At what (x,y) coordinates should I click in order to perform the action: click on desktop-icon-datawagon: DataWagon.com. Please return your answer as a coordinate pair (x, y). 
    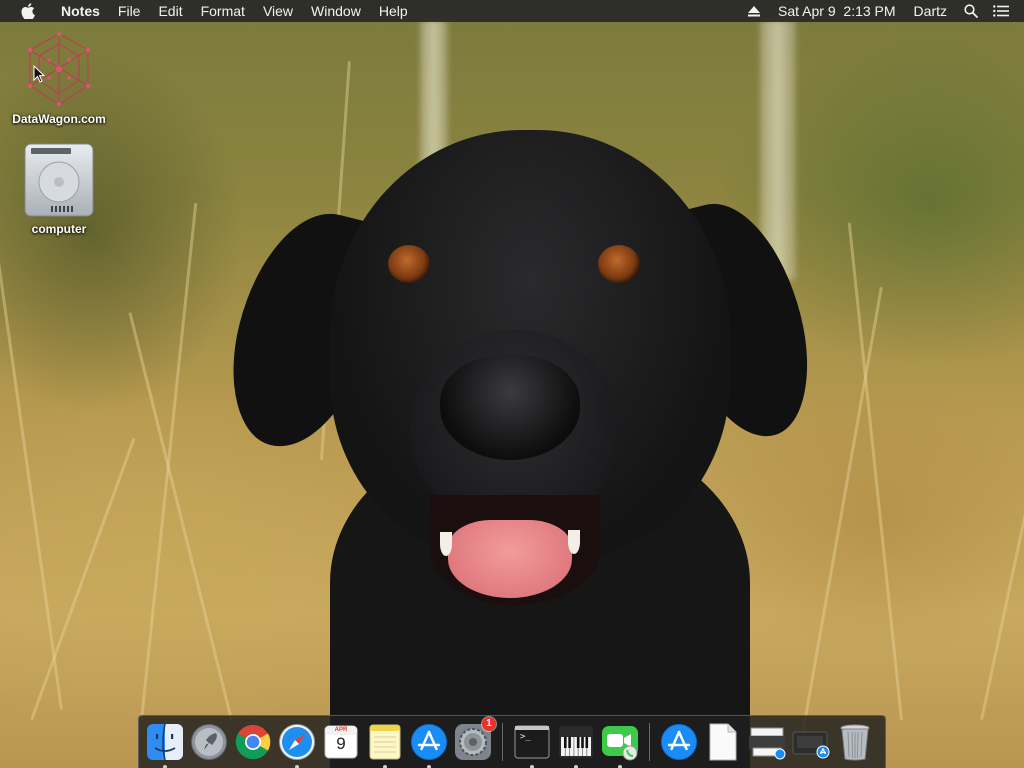
    Looking at the image, I should click on (59, 78).